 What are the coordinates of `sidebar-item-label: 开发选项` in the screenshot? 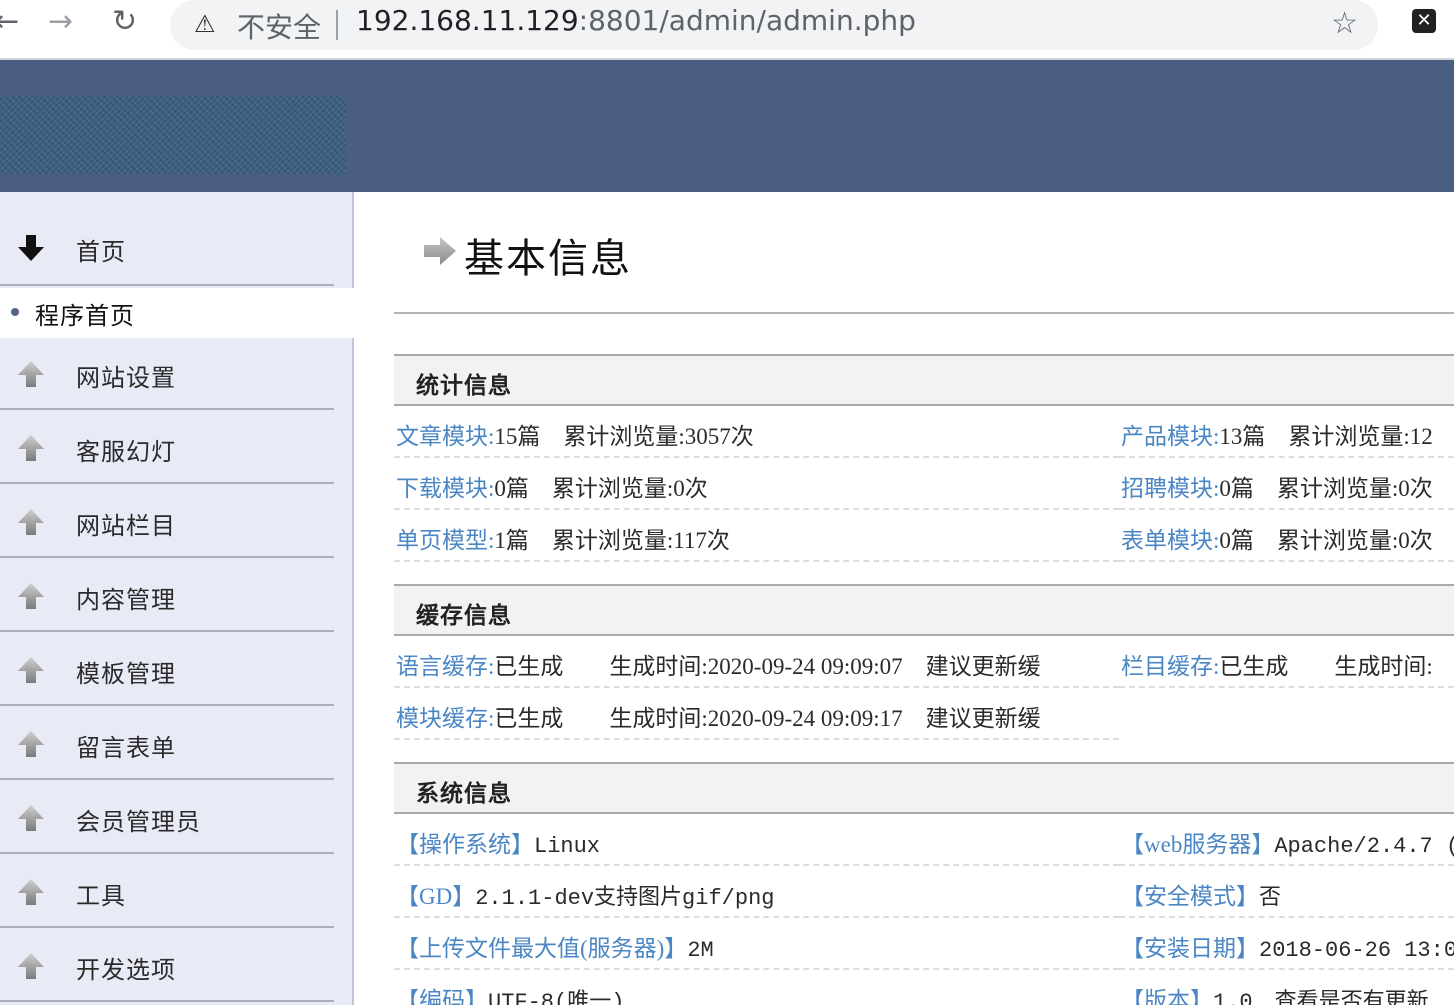 It's located at (126, 971).